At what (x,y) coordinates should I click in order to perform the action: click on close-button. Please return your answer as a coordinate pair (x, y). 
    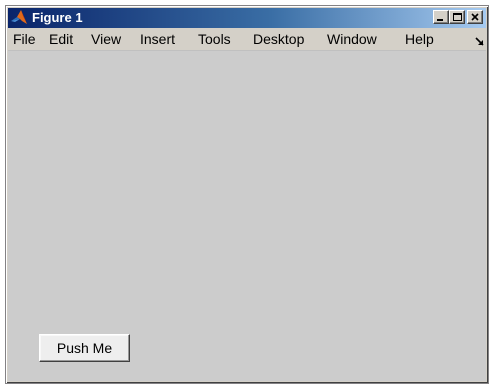
    Looking at the image, I should click on (475, 17).